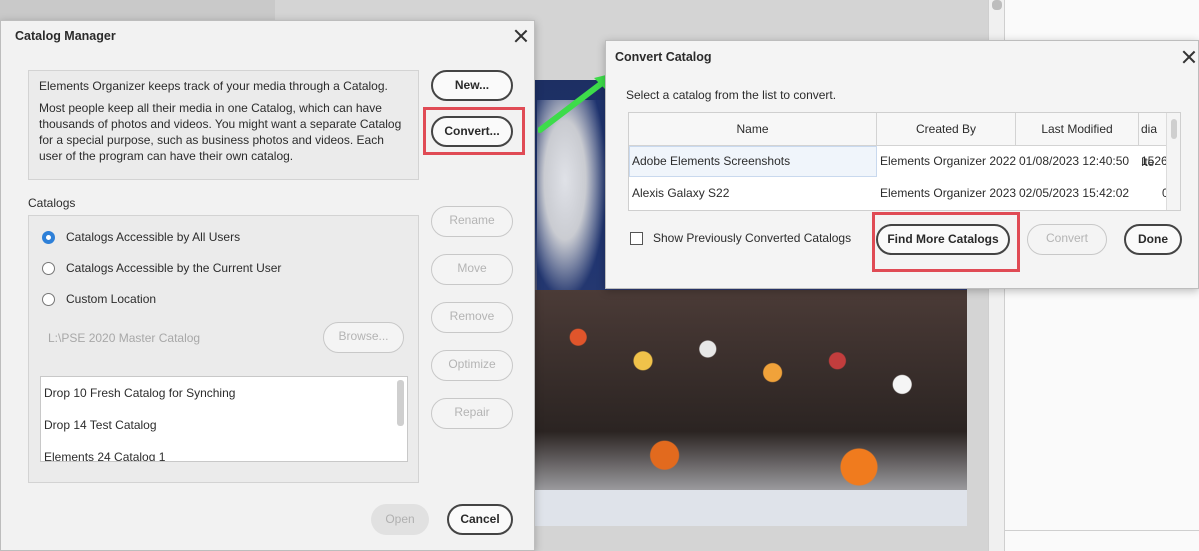 The image size is (1199, 551). What do you see at coordinates (948, 161) in the screenshot?
I see `row-created-by: Elements Organizer 2022` at bounding box center [948, 161].